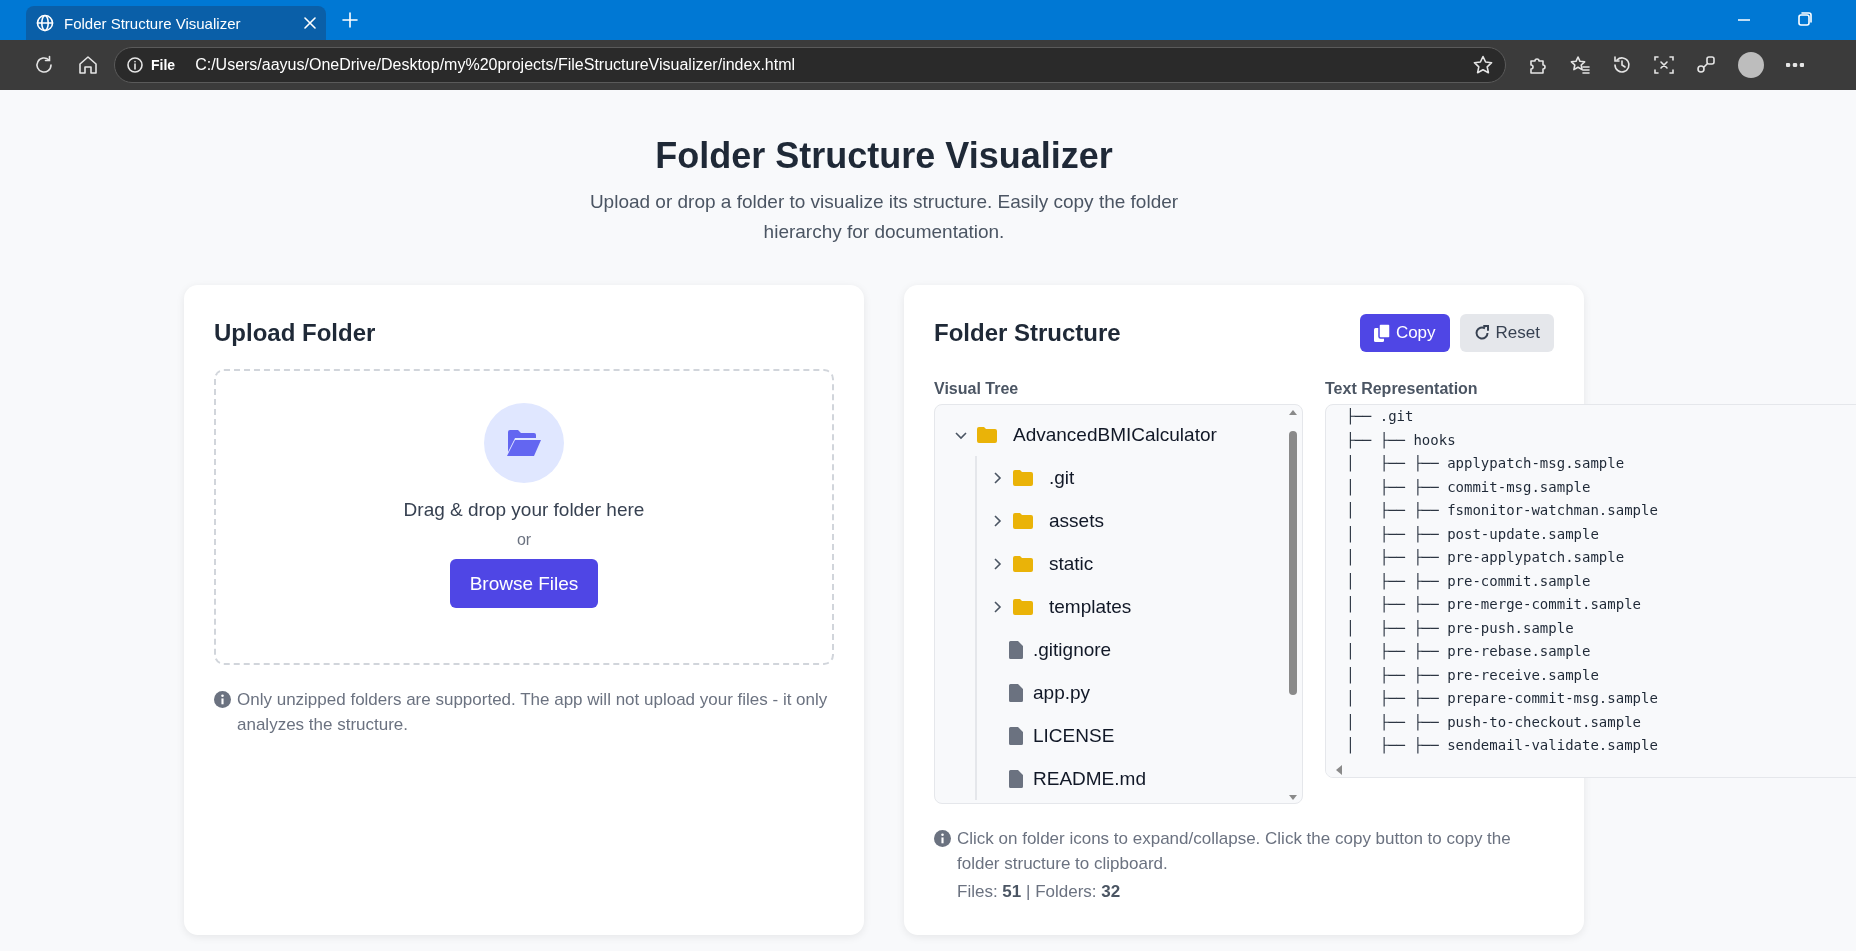 This screenshot has height=951, width=1856. Describe the element at coordinates (1027, 333) in the screenshot. I see `card-title: Folder Structure` at that location.